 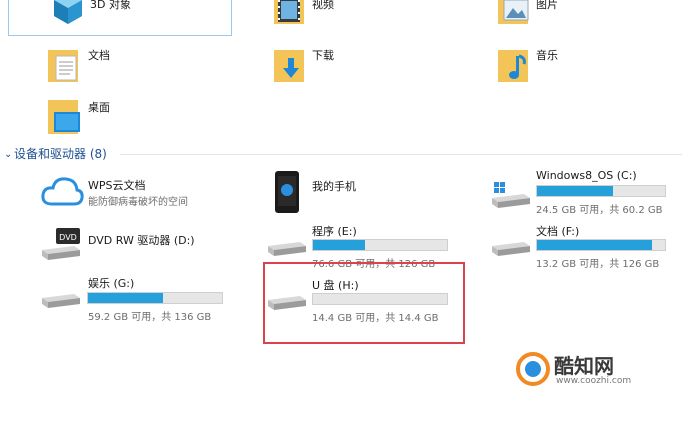 I want to click on folder-label: 下载, so click(x=323, y=55).